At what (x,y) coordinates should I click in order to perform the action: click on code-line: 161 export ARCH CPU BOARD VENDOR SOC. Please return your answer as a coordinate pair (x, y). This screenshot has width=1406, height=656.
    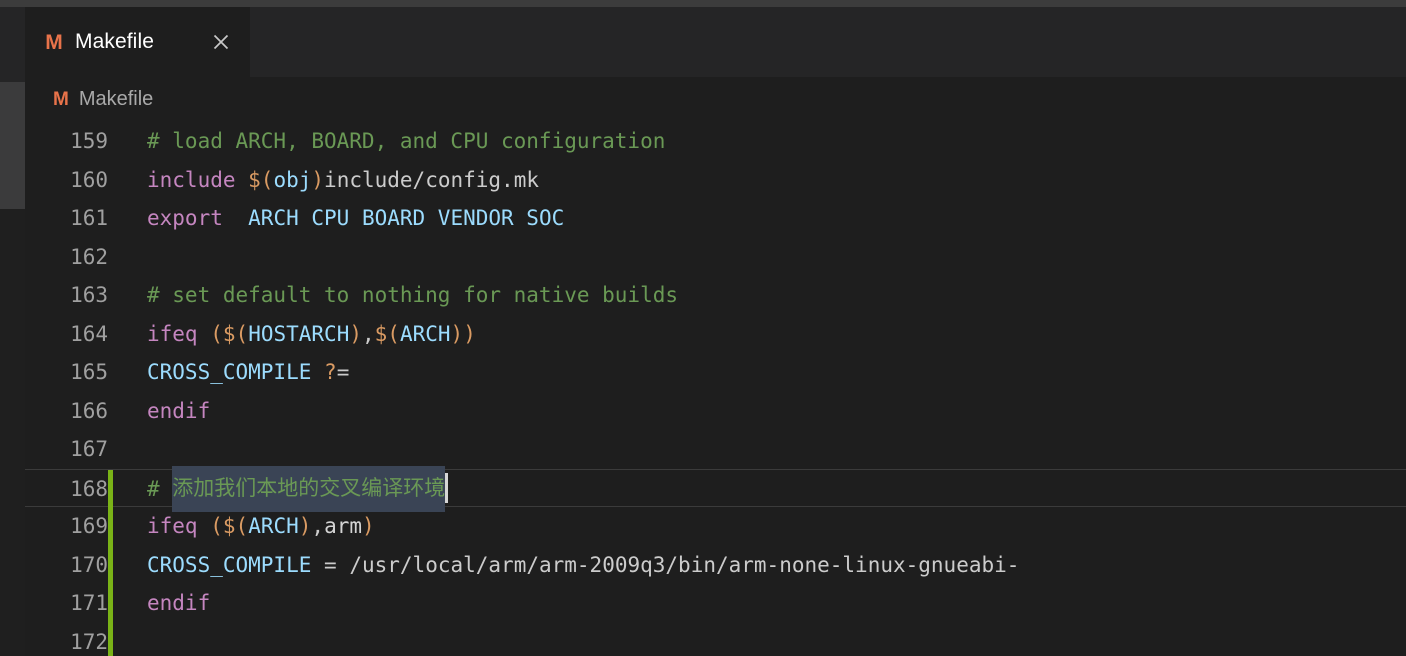
    Looking at the image, I should click on (715, 218).